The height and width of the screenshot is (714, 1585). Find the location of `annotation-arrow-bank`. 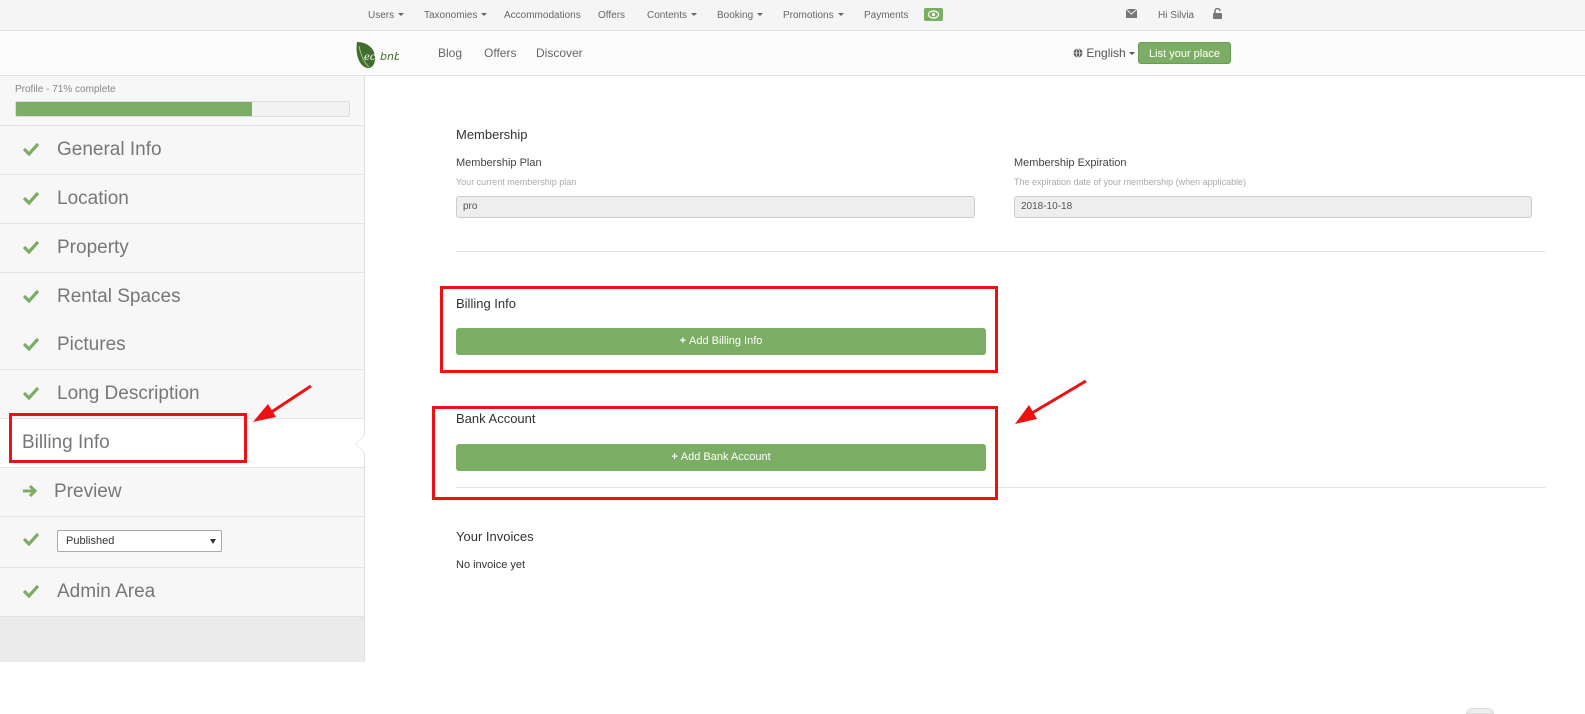

annotation-arrow-bank is located at coordinates (1051, 401).